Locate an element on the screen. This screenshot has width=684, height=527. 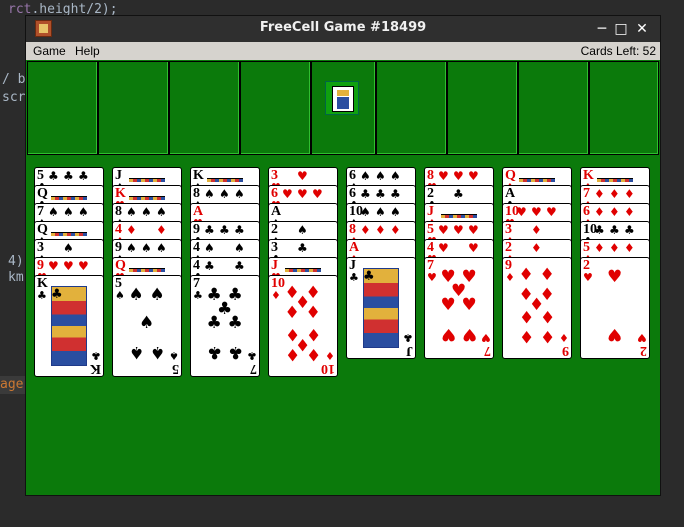
tableau-card: 10 ♦ ♦ ♦ ♦ ♦ ♦ ♦ ♦ ♦ ♦ ♦ 10 ♦ is located at coordinates (303, 326).